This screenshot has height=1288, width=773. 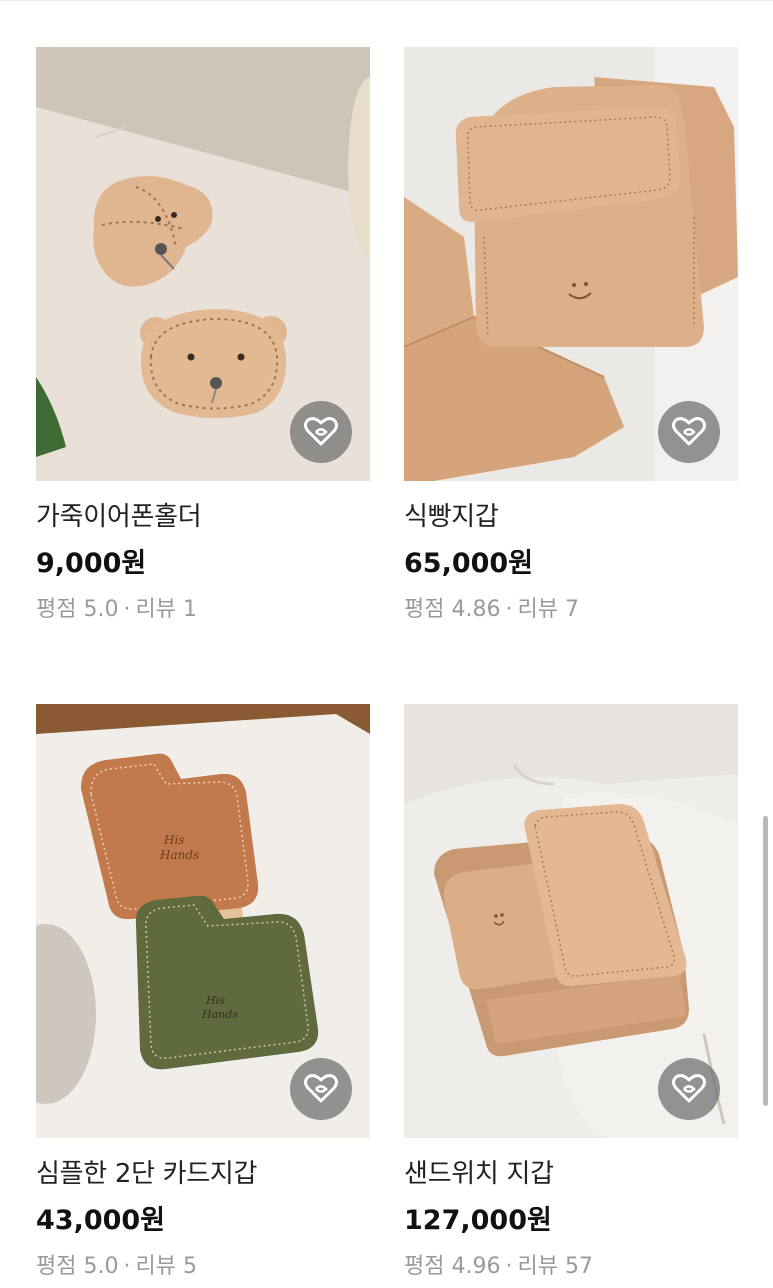 What do you see at coordinates (469, 563) in the screenshot?
I see `product-price: 65,000원` at bounding box center [469, 563].